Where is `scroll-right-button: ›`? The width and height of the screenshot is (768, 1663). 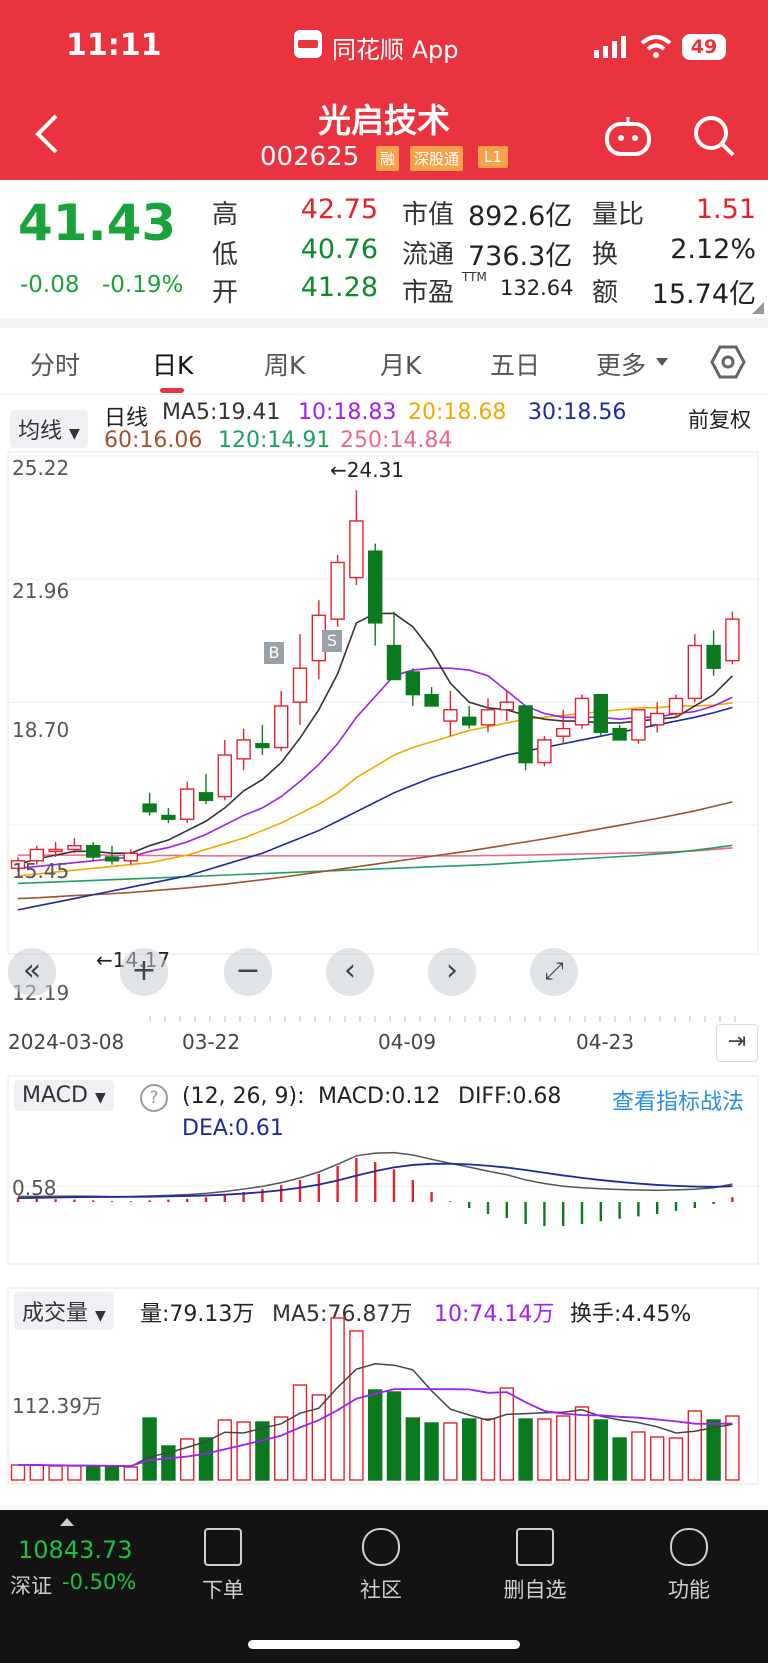
scroll-right-button: › is located at coordinates (452, 972).